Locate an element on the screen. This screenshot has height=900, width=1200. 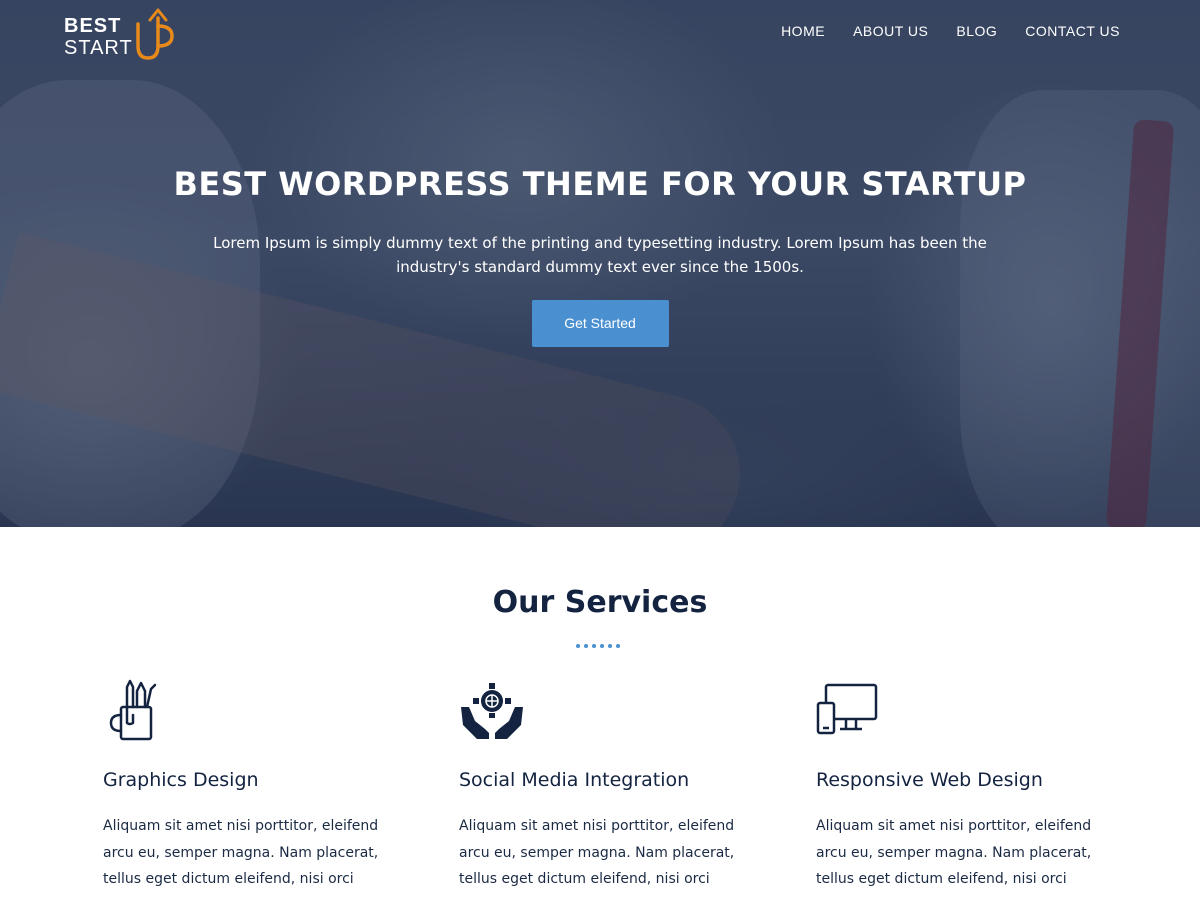
pencil-cup-icon is located at coordinates (133, 710).